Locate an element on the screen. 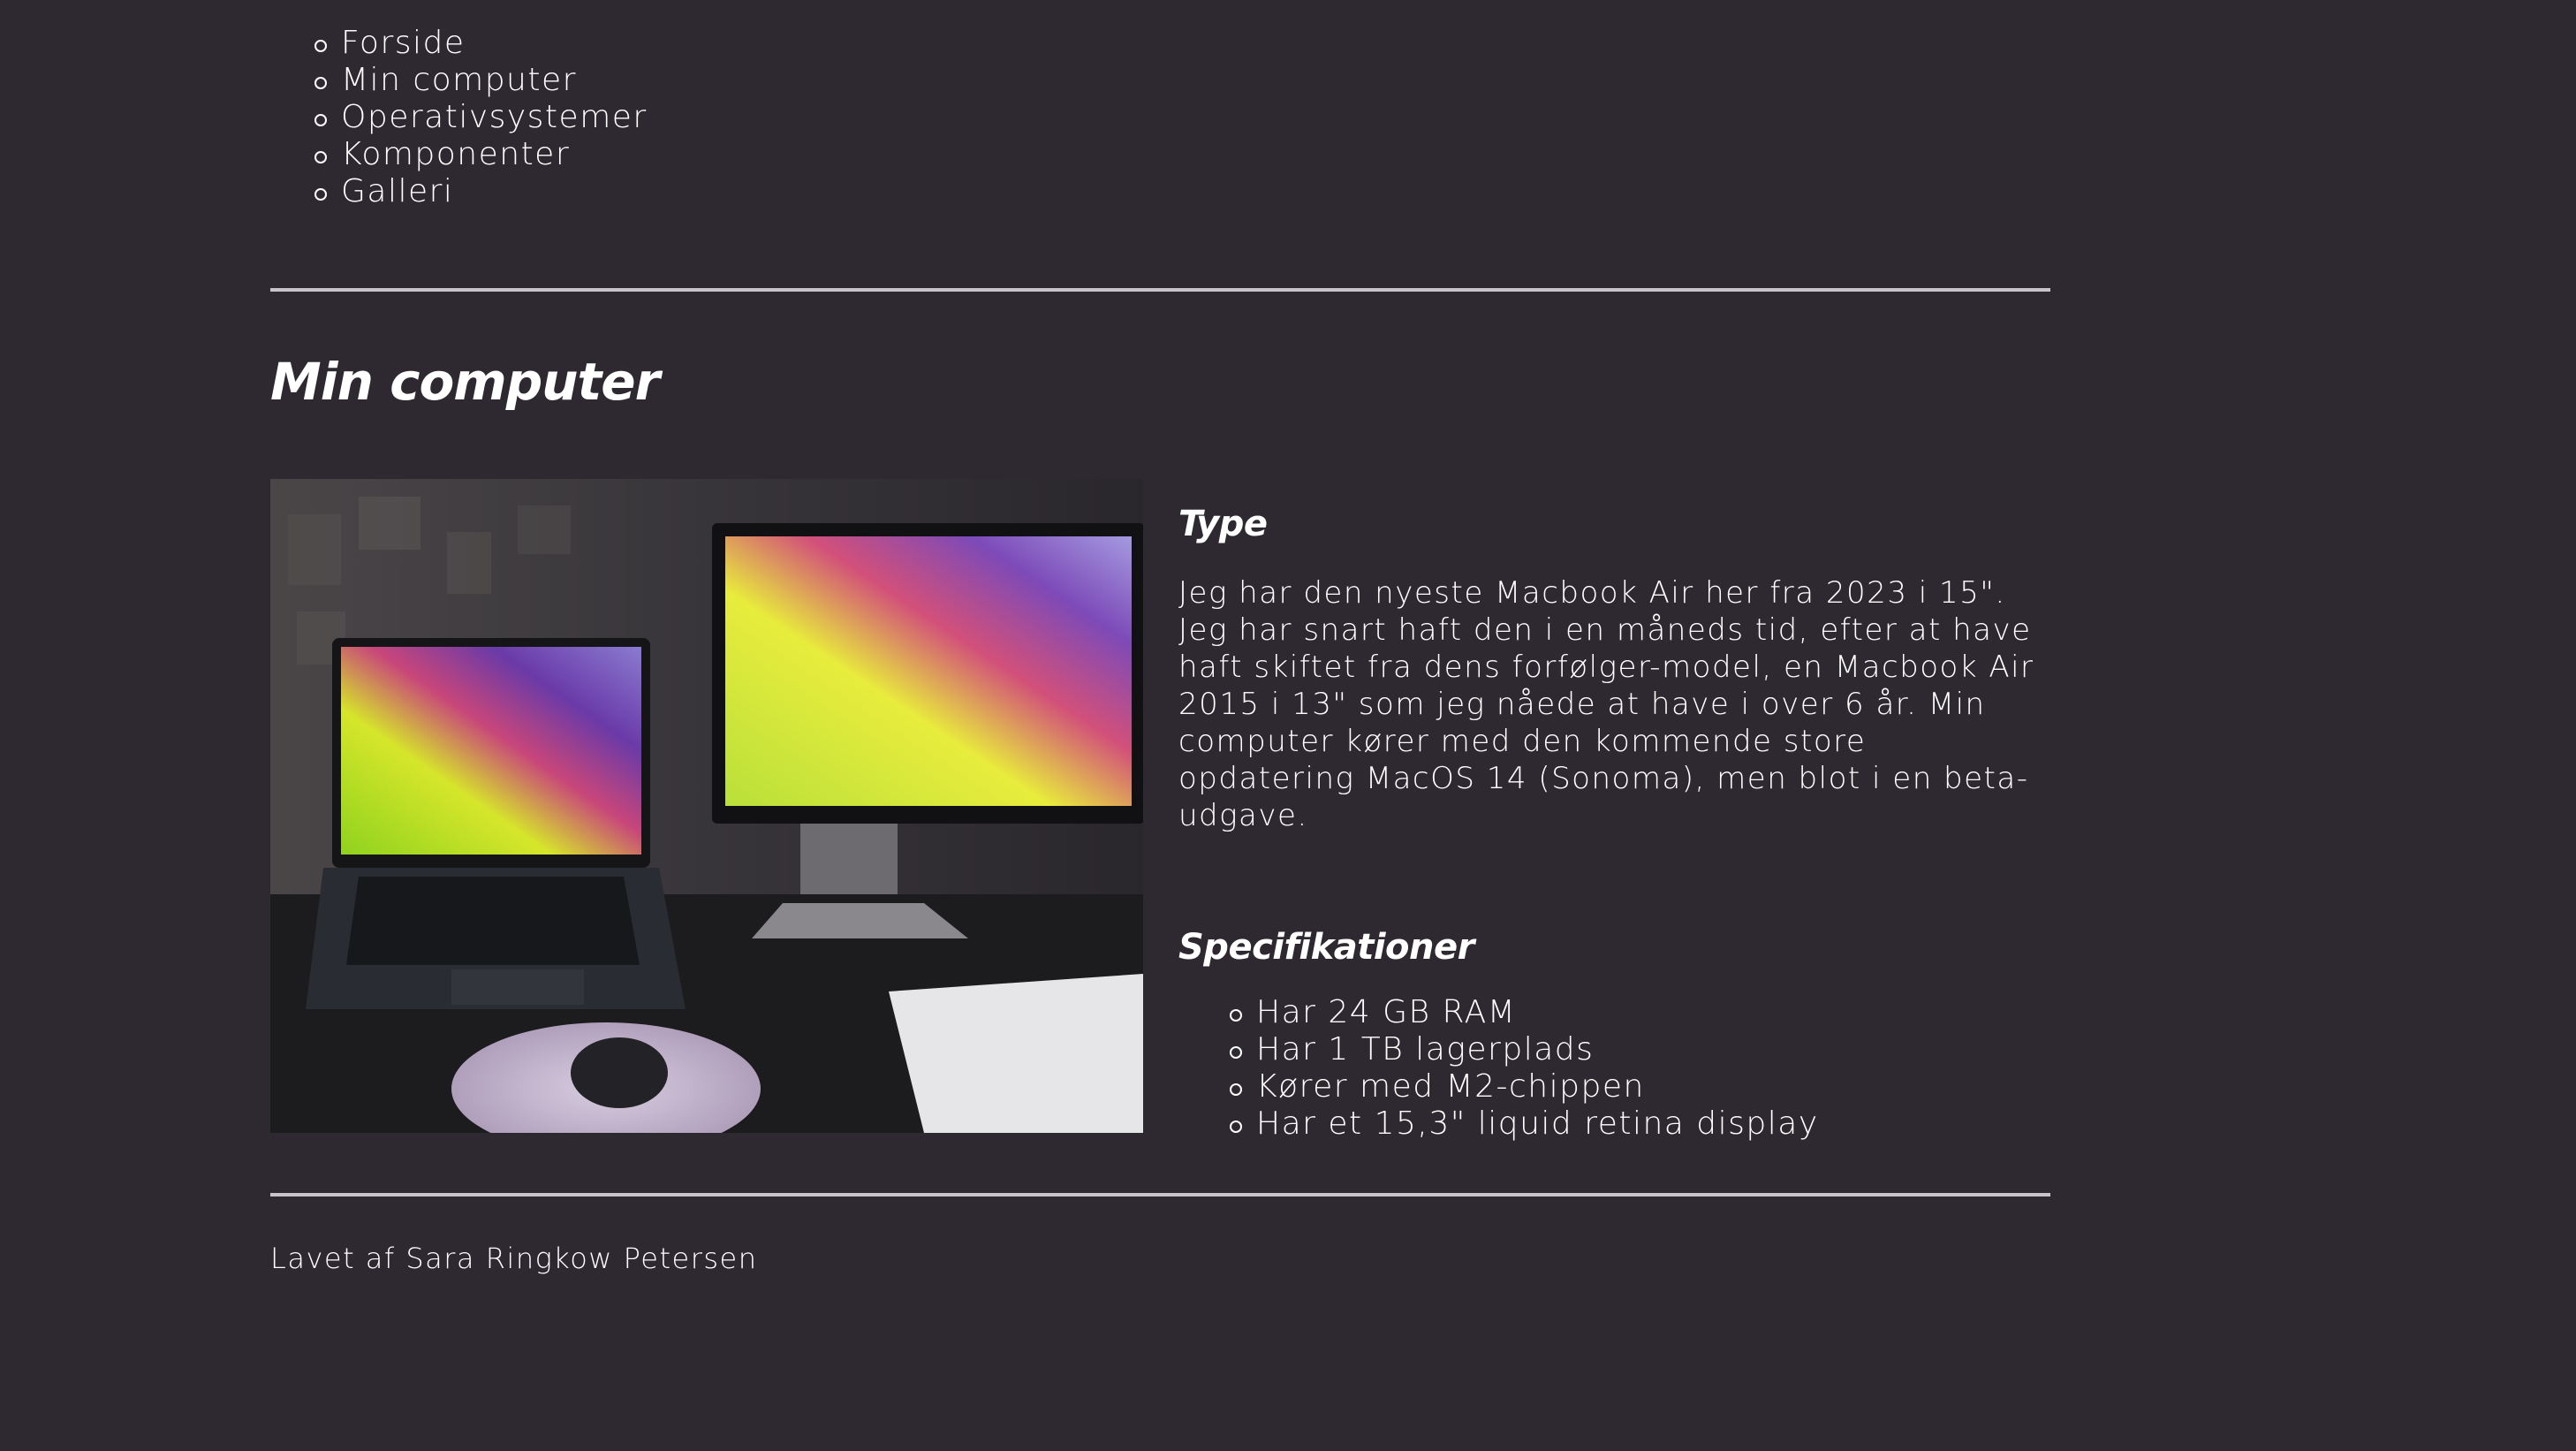 Image resolution: width=2576 pixels, height=1451 pixels. spec-item: Har et 15,3" liquid retina display is located at coordinates (1638, 1124).